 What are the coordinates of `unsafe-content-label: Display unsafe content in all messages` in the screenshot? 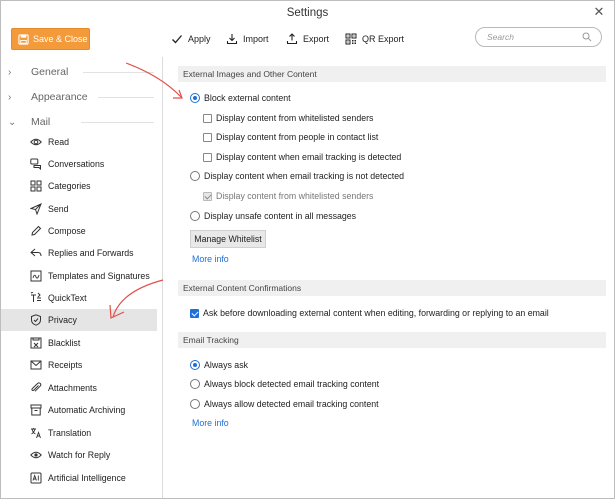 It's located at (280, 216).